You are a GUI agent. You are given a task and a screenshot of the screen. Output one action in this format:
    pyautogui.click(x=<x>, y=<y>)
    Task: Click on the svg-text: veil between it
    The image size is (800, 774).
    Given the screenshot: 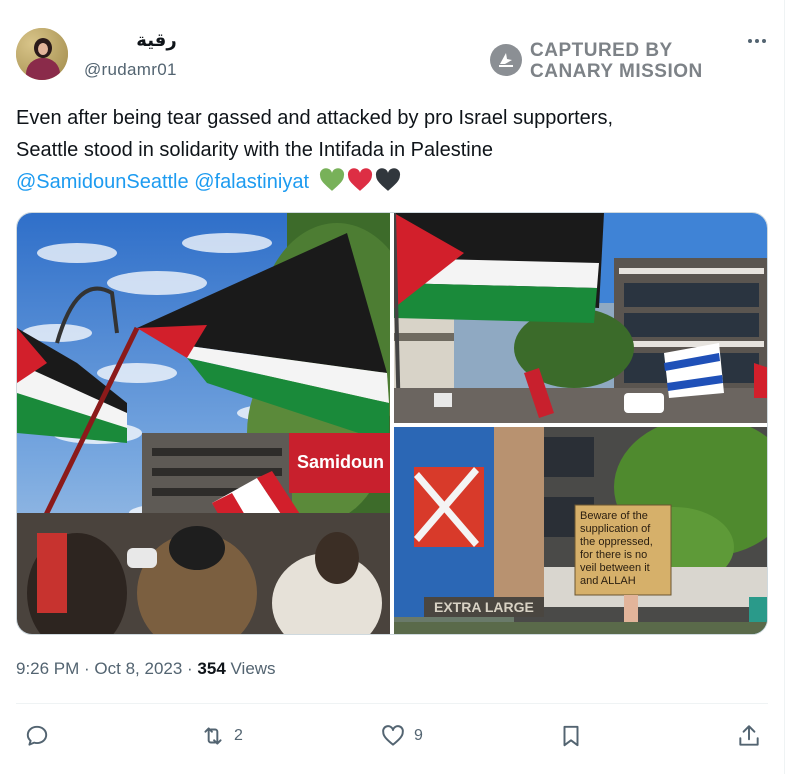 What is the action you would take?
    pyautogui.click(x=615, y=568)
    